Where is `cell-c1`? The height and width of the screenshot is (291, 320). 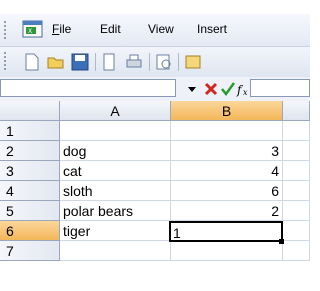 cell-c1 is located at coordinates (296, 131).